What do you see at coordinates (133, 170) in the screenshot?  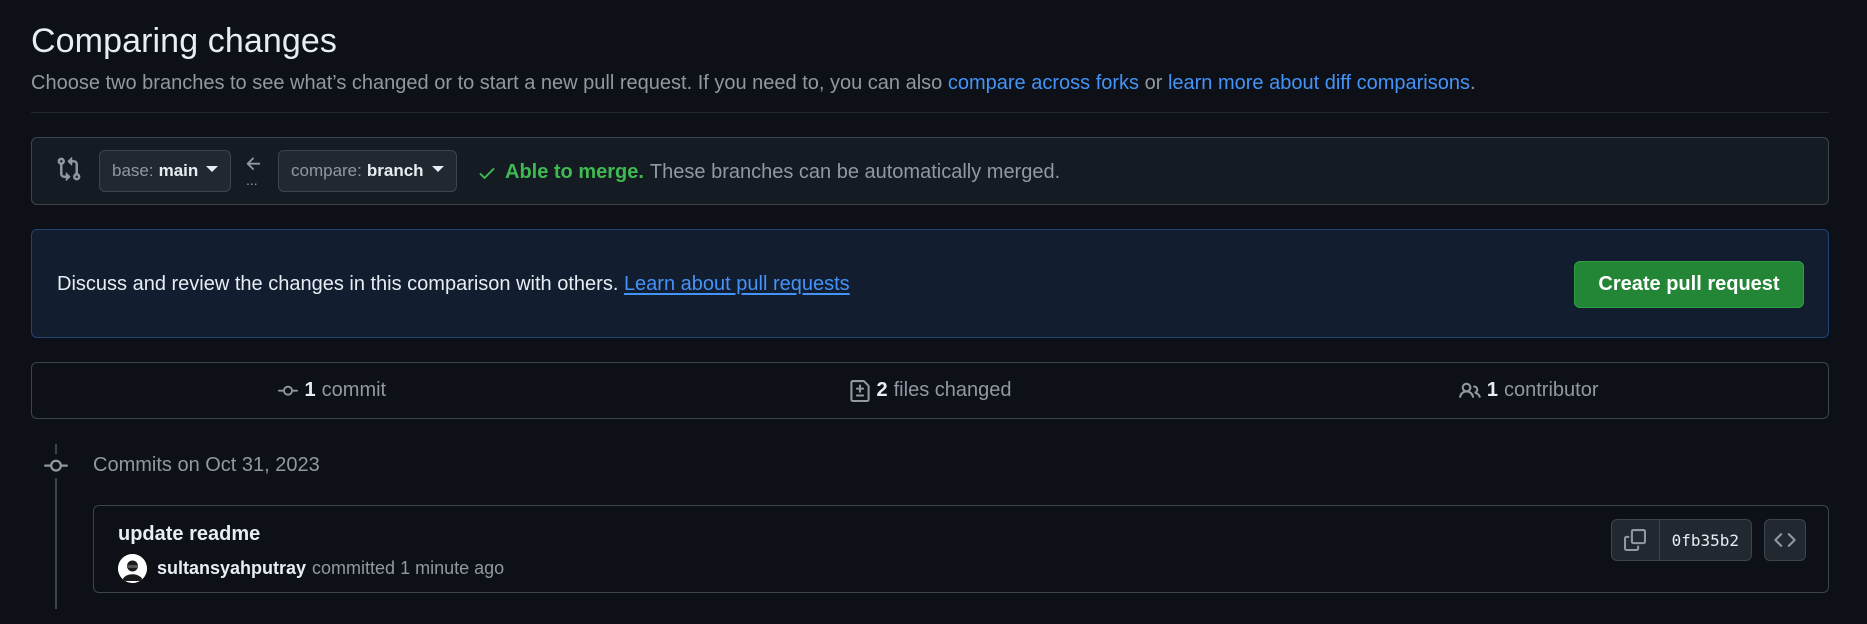 I see `base-prefix: base:` at bounding box center [133, 170].